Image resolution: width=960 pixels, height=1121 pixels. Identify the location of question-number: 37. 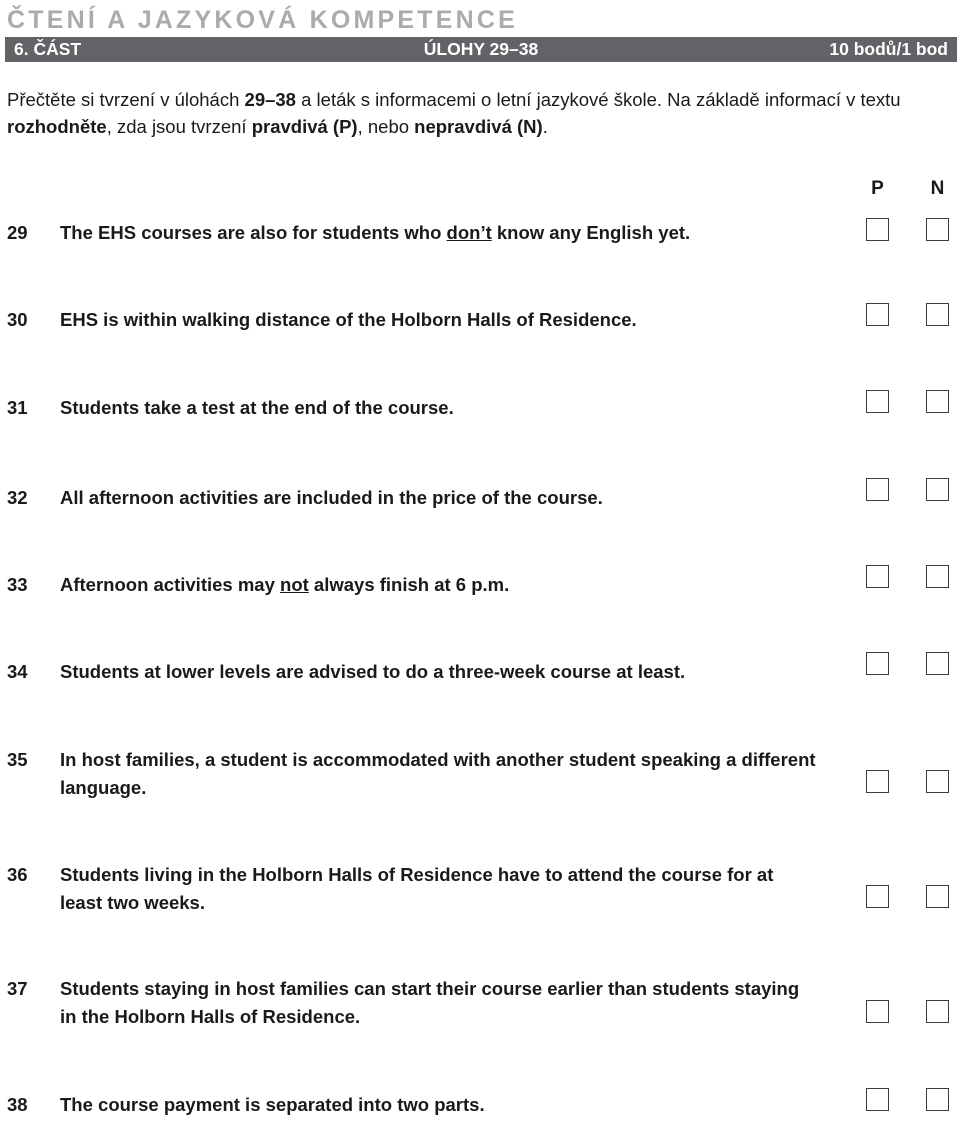
(17, 988).